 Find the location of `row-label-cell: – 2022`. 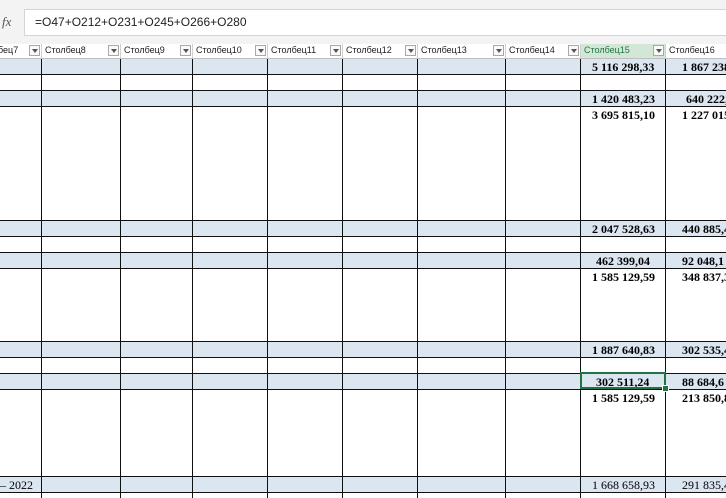

row-label-cell: – 2022 is located at coordinates (16, 485).